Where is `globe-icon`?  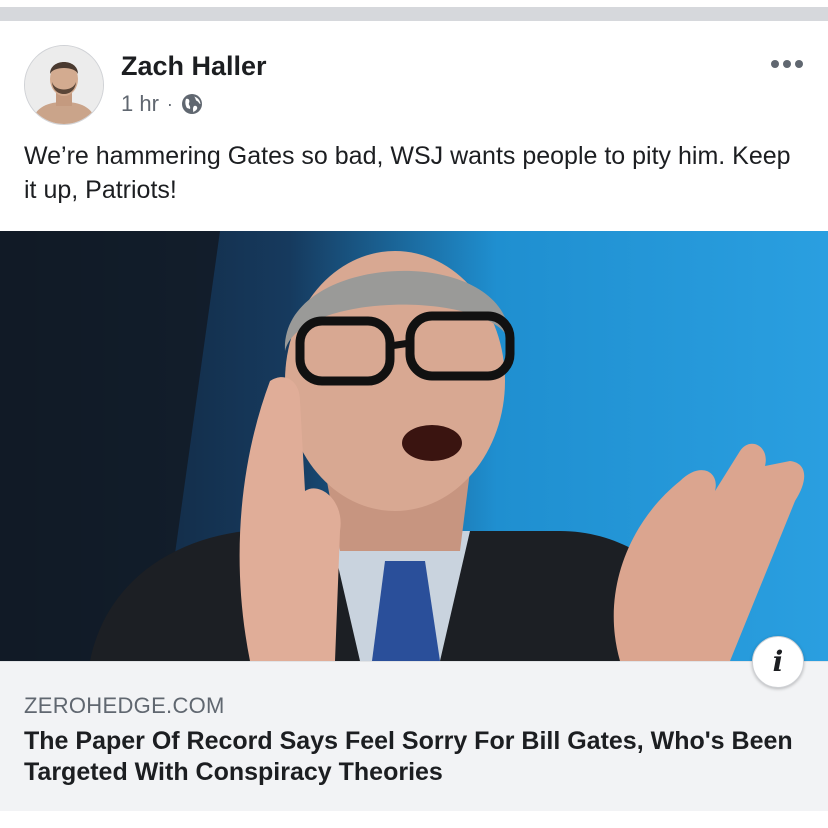
globe-icon is located at coordinates (192, 104).